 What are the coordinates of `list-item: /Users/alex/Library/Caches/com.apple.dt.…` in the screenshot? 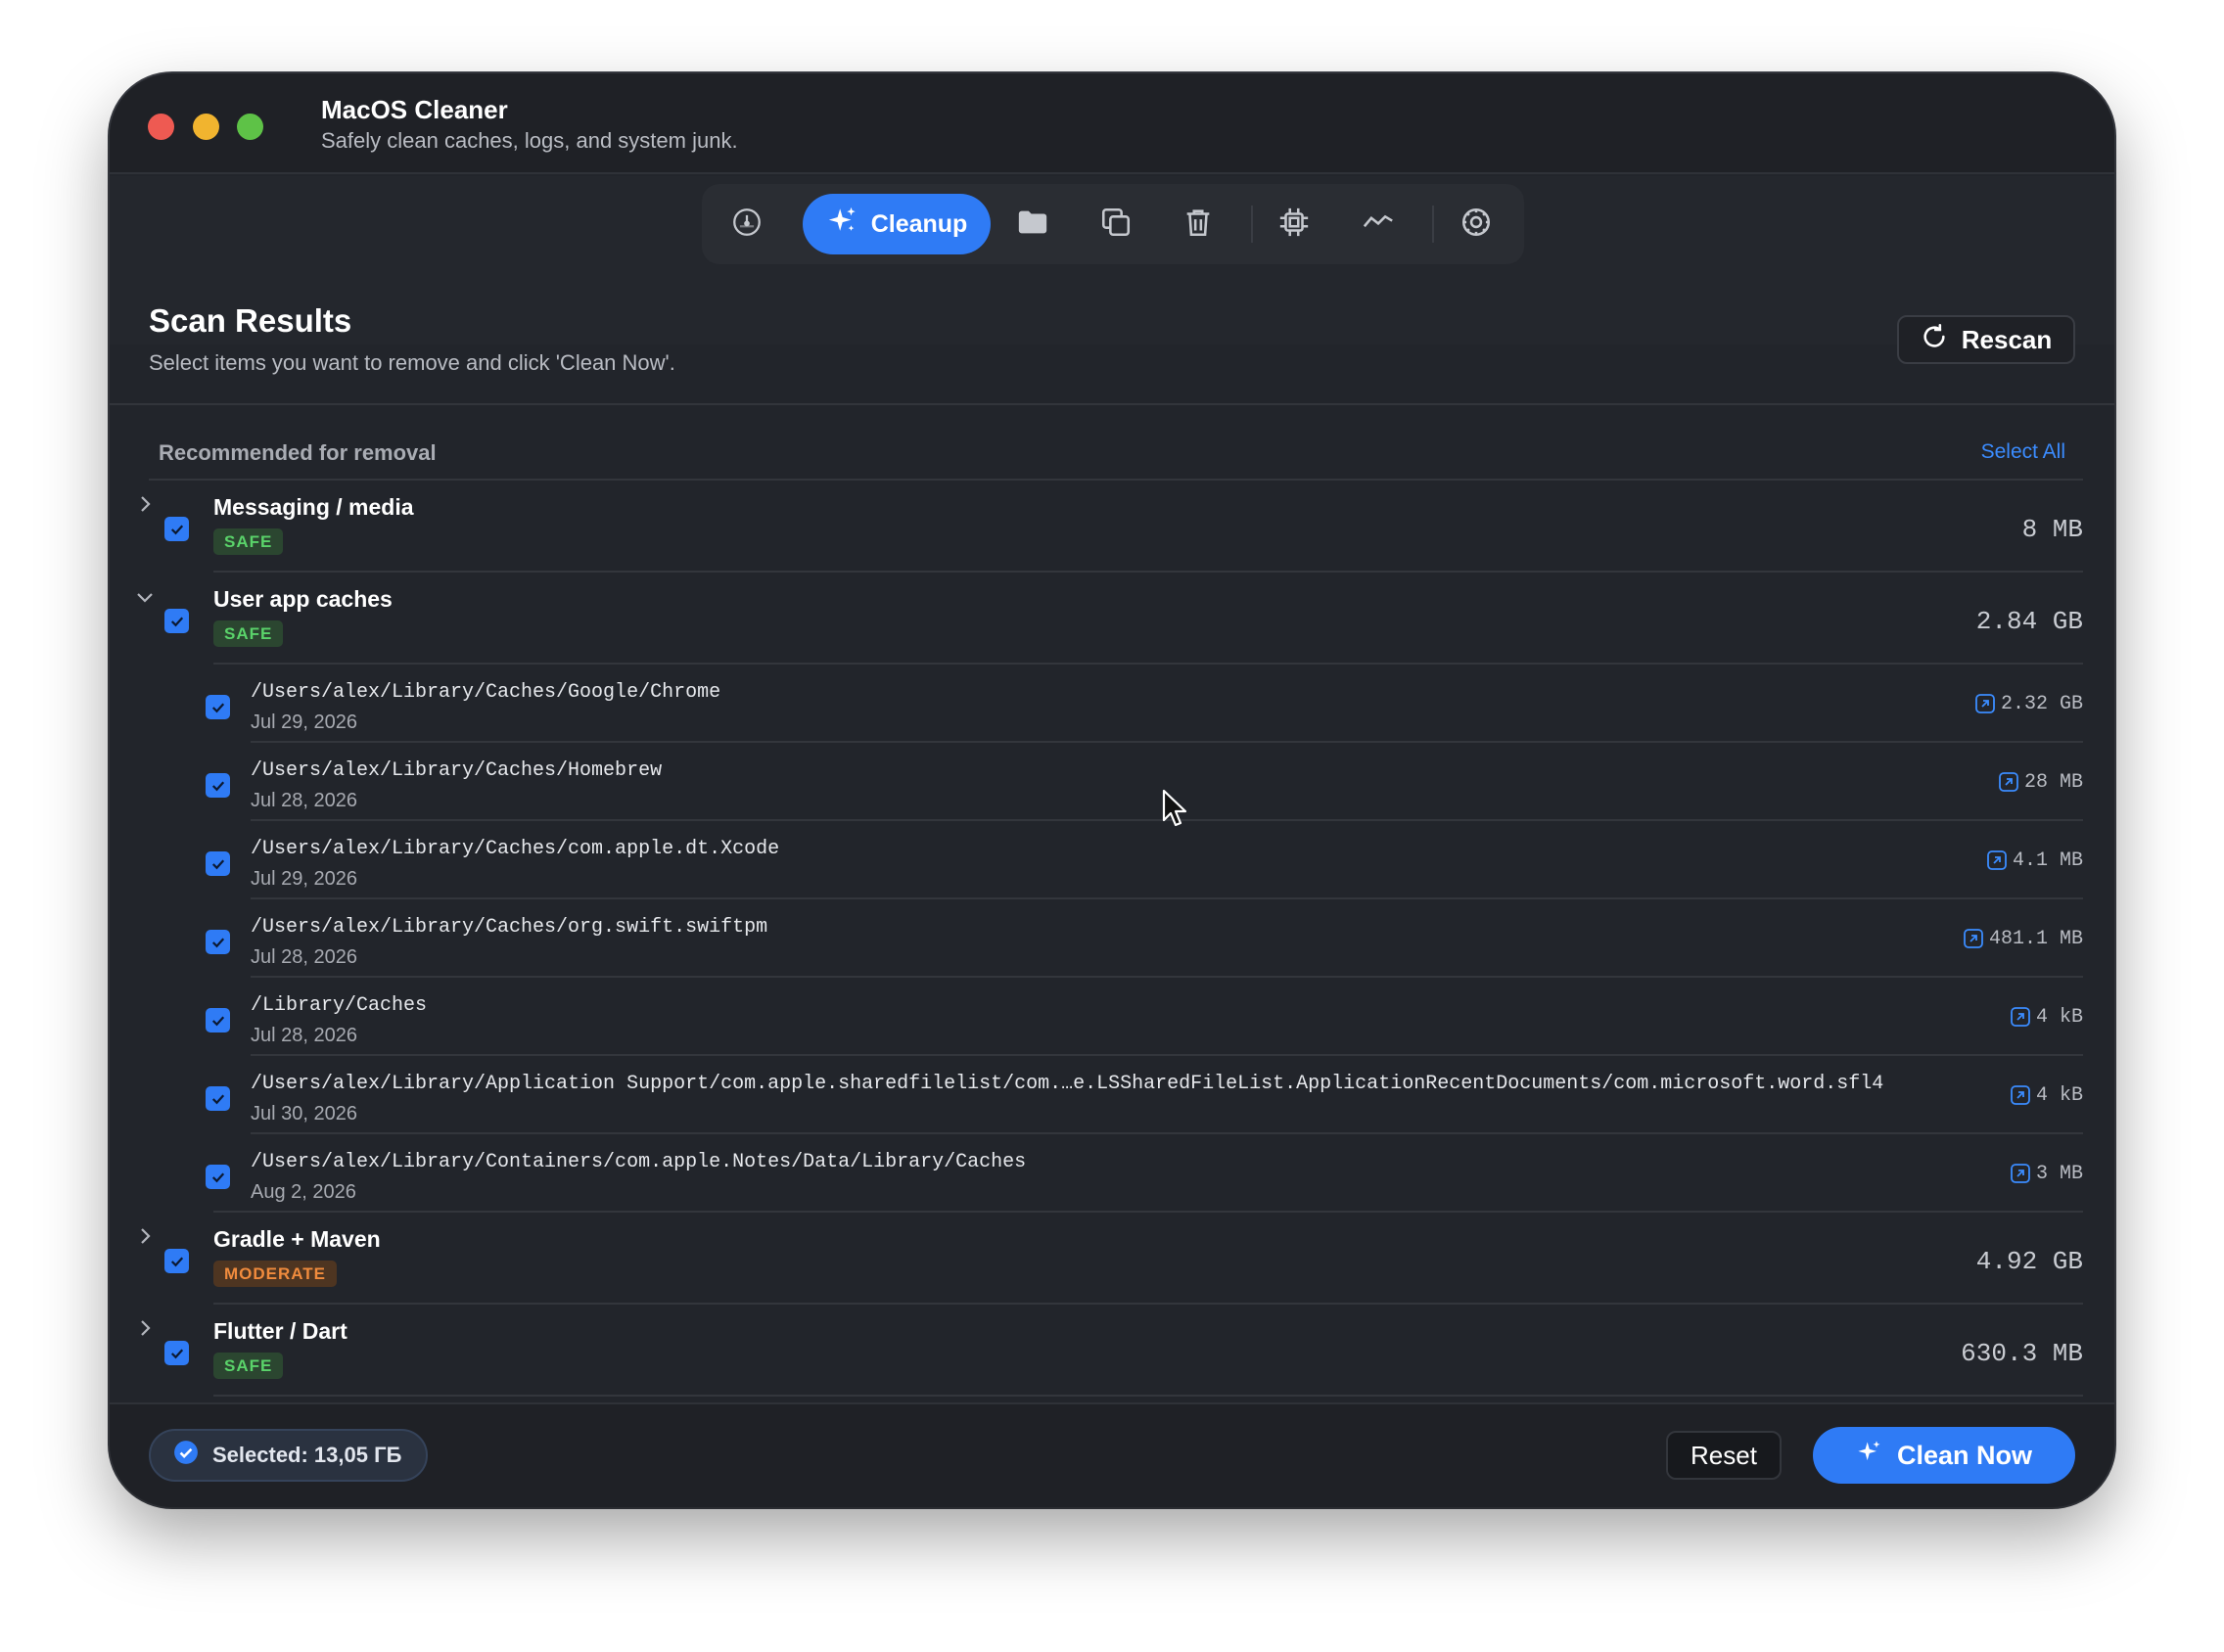 It's located at (1112, 860).